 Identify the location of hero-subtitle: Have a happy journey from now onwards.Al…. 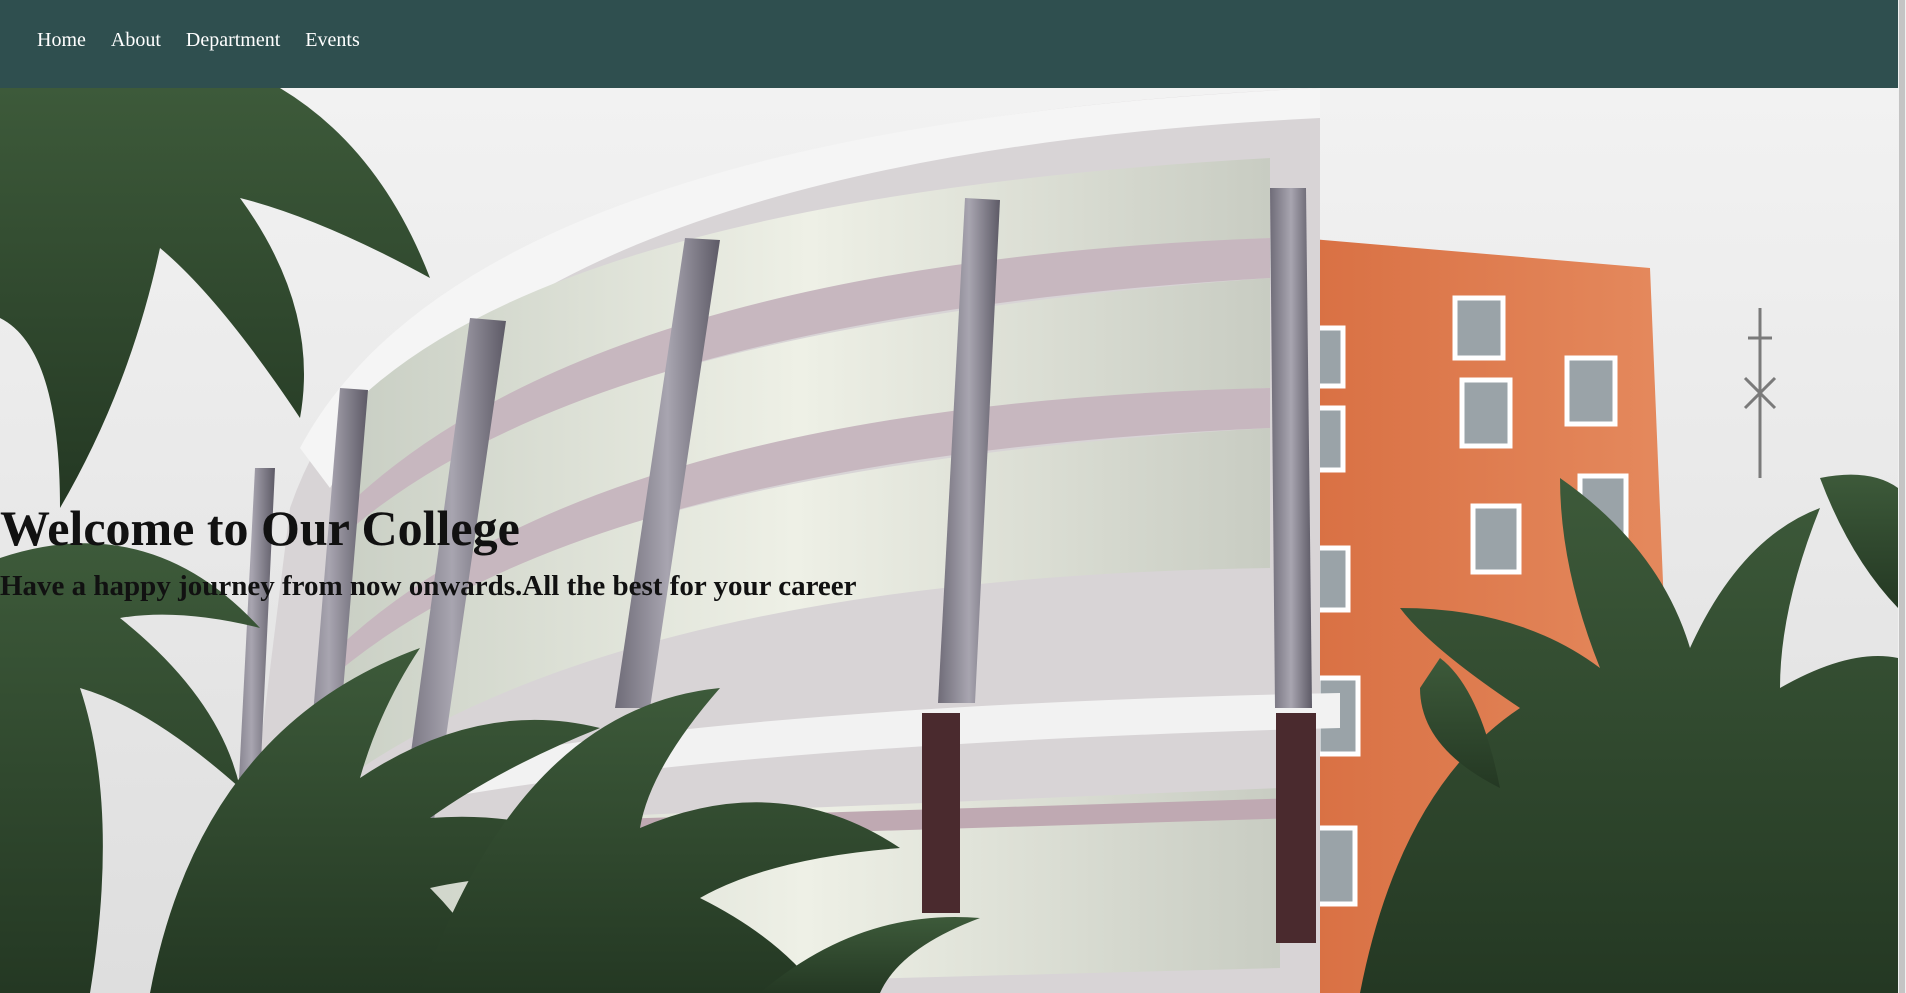
(428, 586).